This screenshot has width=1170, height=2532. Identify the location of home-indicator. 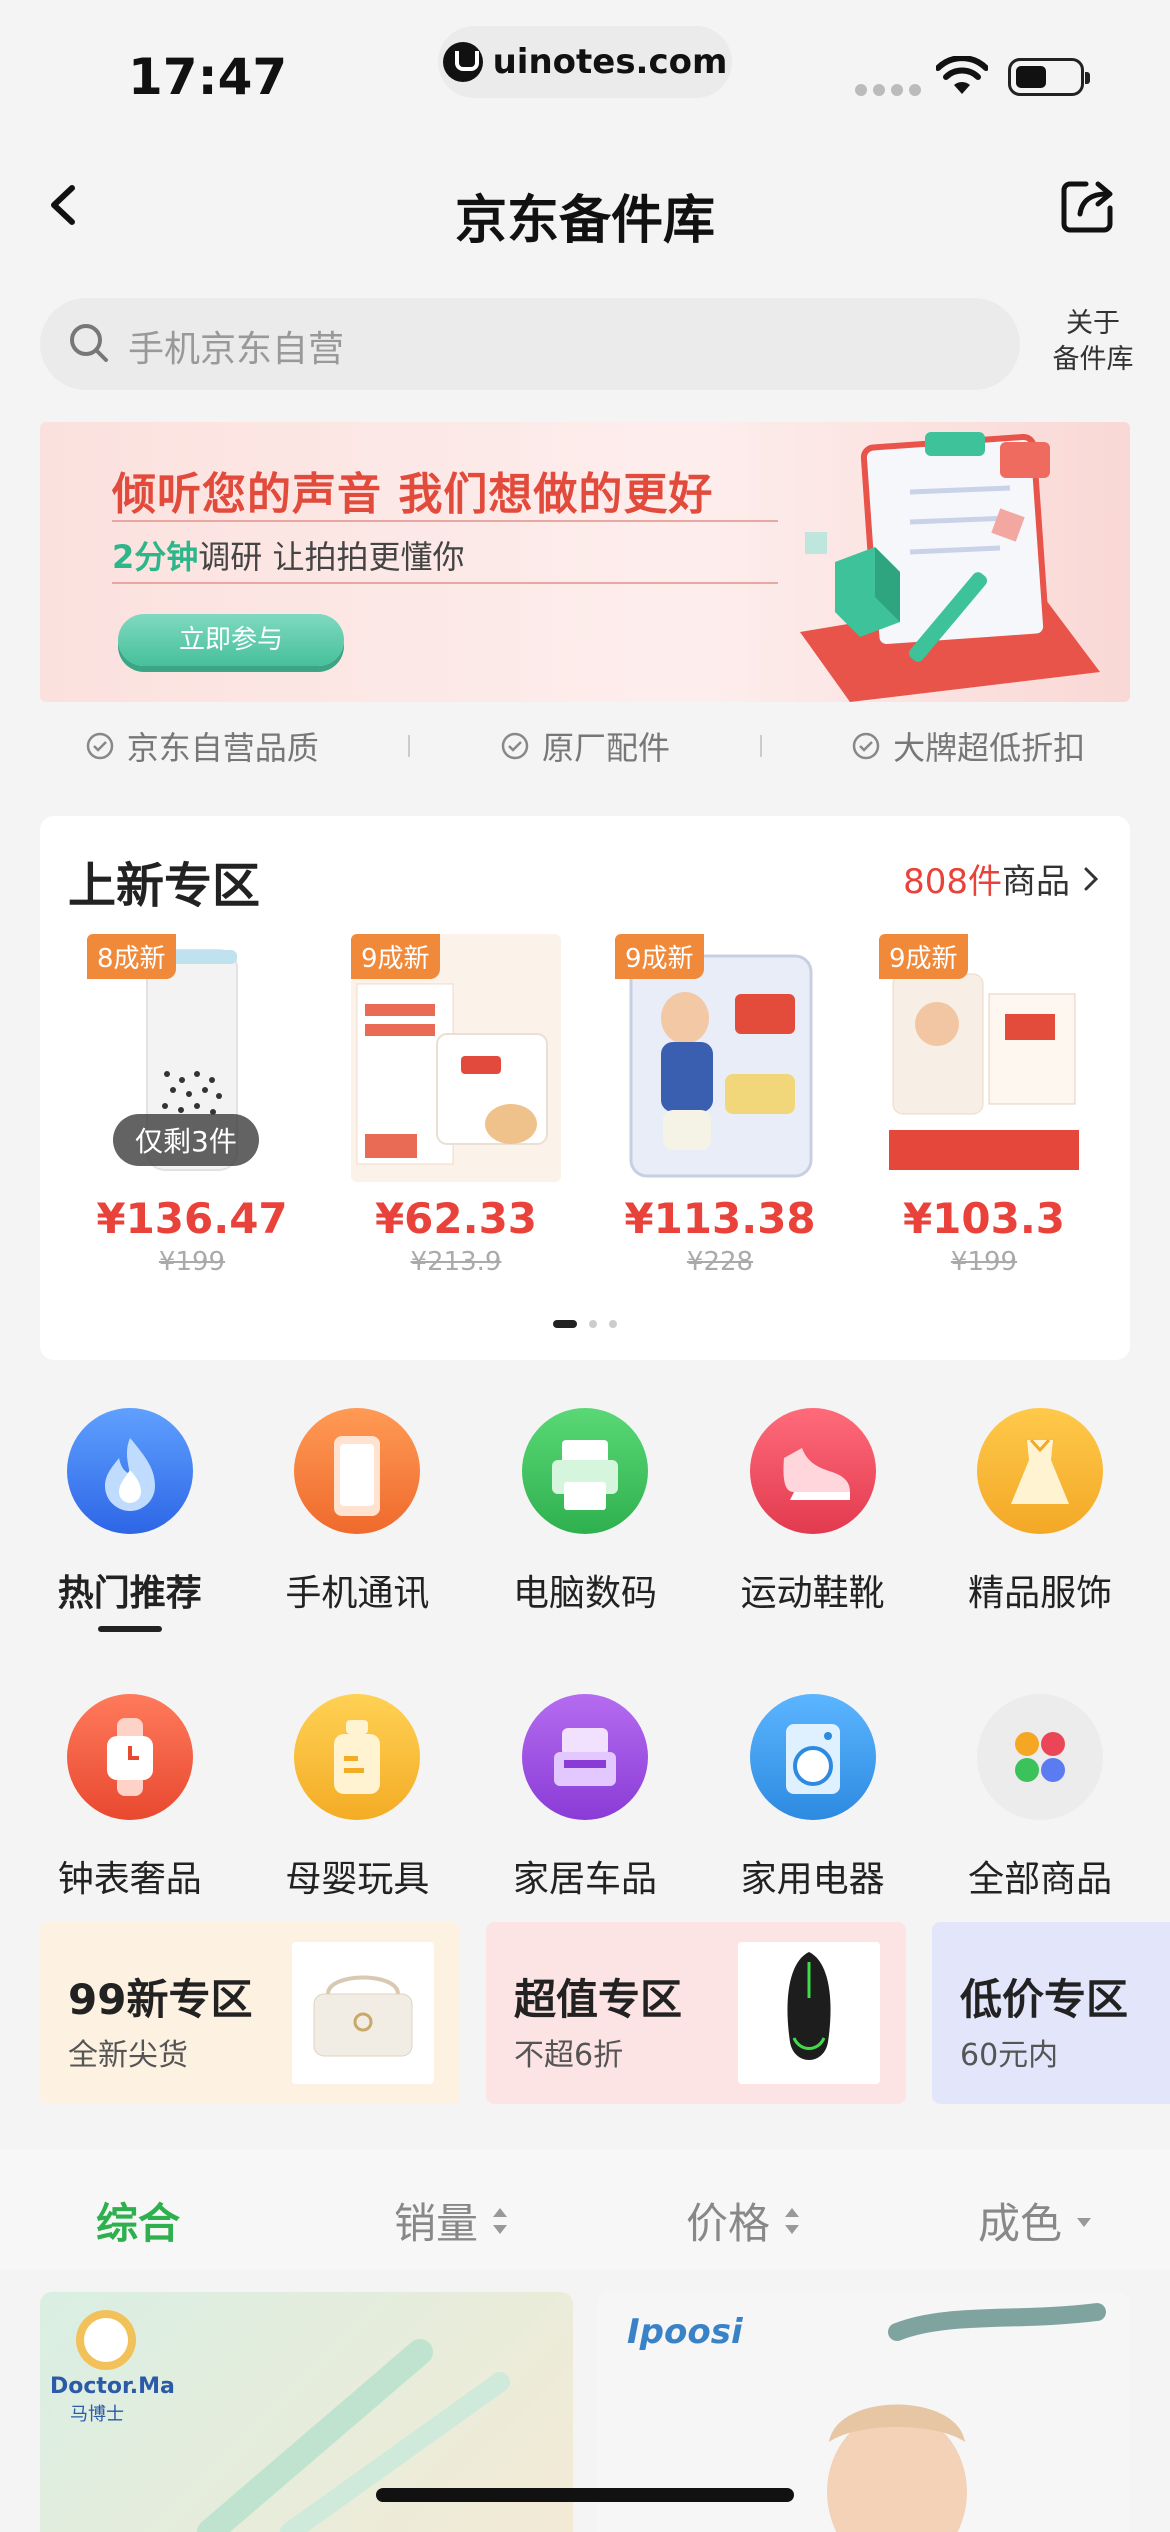
(585, 2495).